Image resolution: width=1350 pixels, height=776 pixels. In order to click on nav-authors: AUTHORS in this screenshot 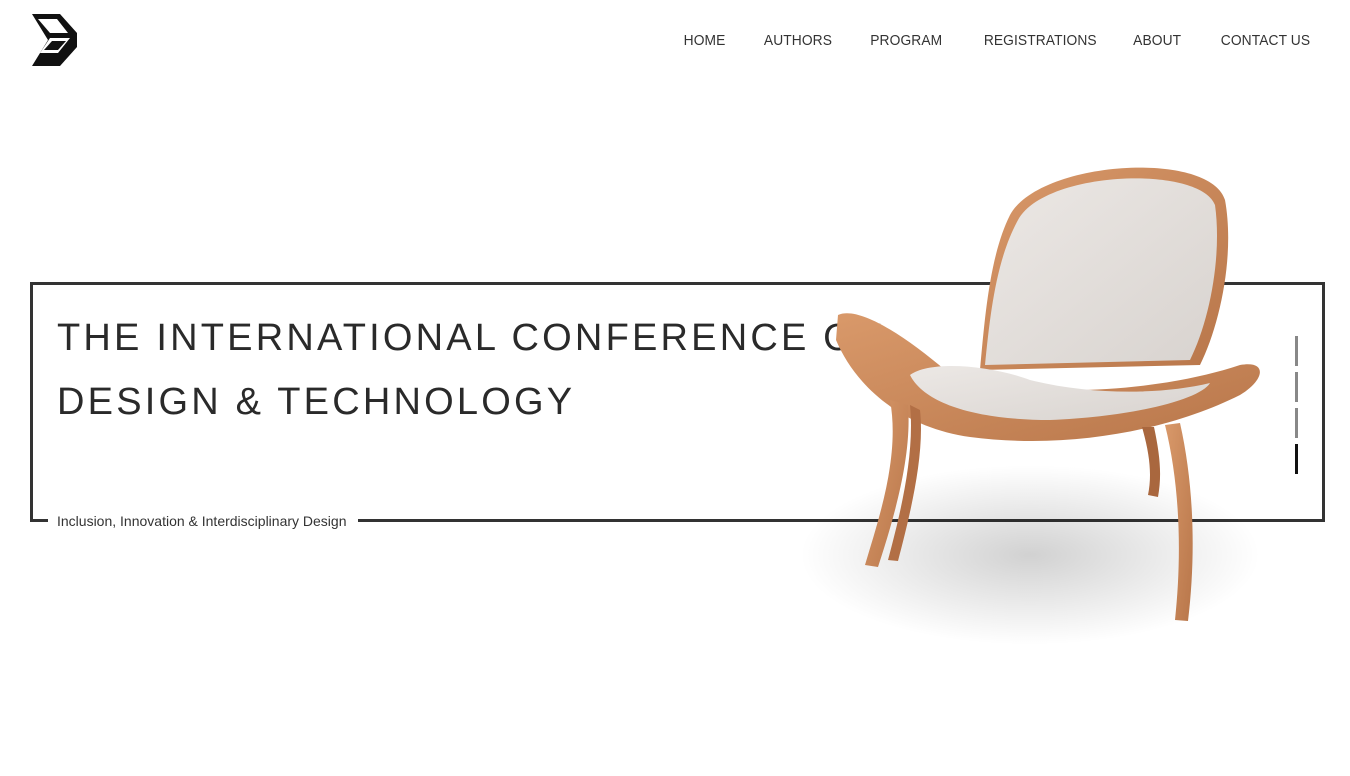, I will do `click(798, 41)`.